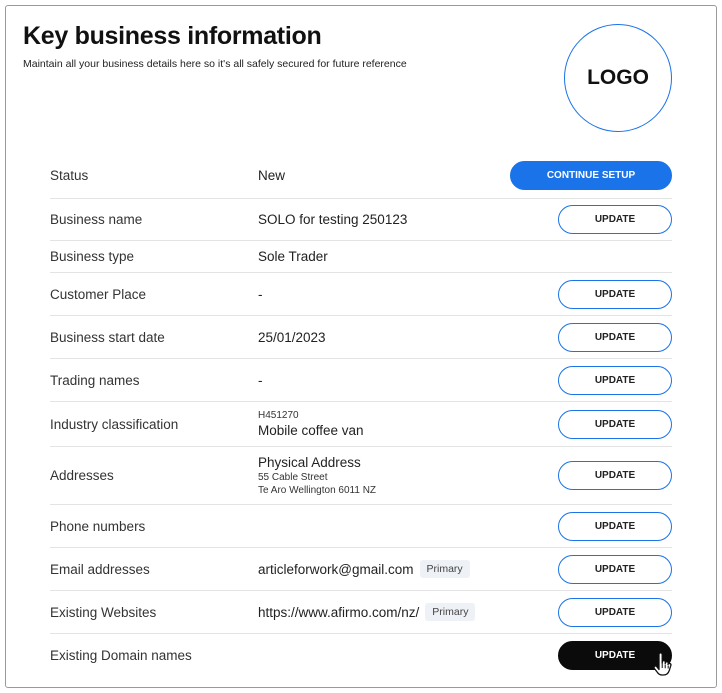 The width and height of the screenshot is (722, 693). What do you see at coordinates (92, 256) in the screenshot?
I see `row-label: Business type` at bounding box center [92, 256].